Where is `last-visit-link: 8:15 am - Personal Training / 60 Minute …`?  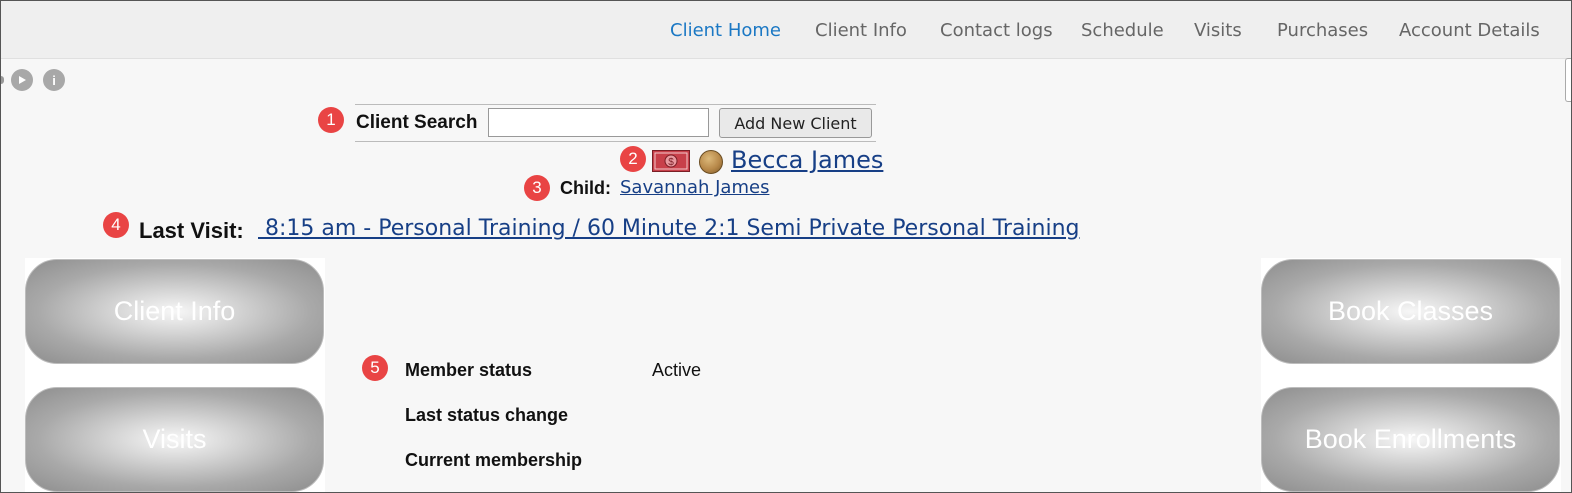 last-visit-link: 8:15 am - Personal Training / 60 Minute … is located at coordinates (669, 228).